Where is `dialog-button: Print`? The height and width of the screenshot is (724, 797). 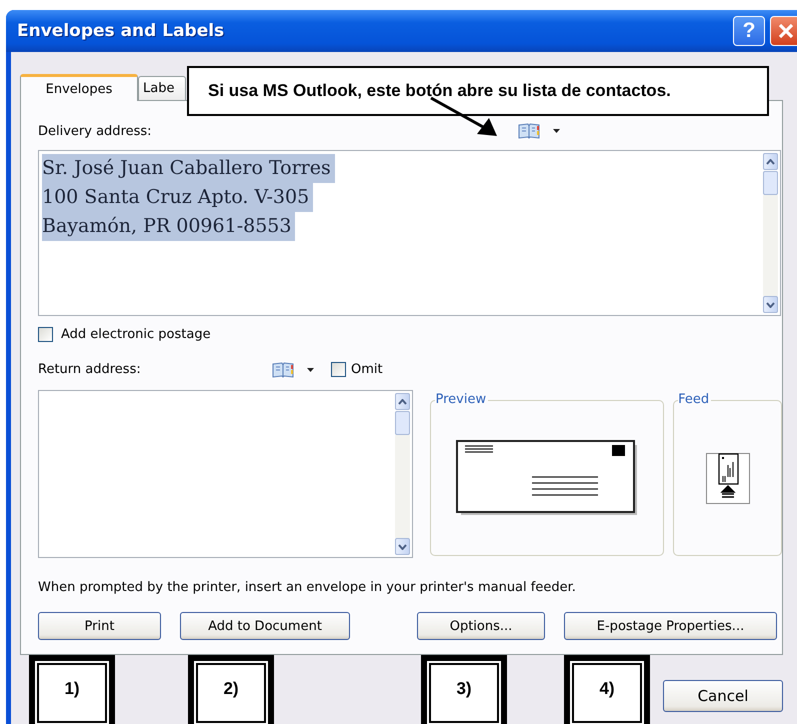
dialog-button: Print is located at coordinates (99, 626).